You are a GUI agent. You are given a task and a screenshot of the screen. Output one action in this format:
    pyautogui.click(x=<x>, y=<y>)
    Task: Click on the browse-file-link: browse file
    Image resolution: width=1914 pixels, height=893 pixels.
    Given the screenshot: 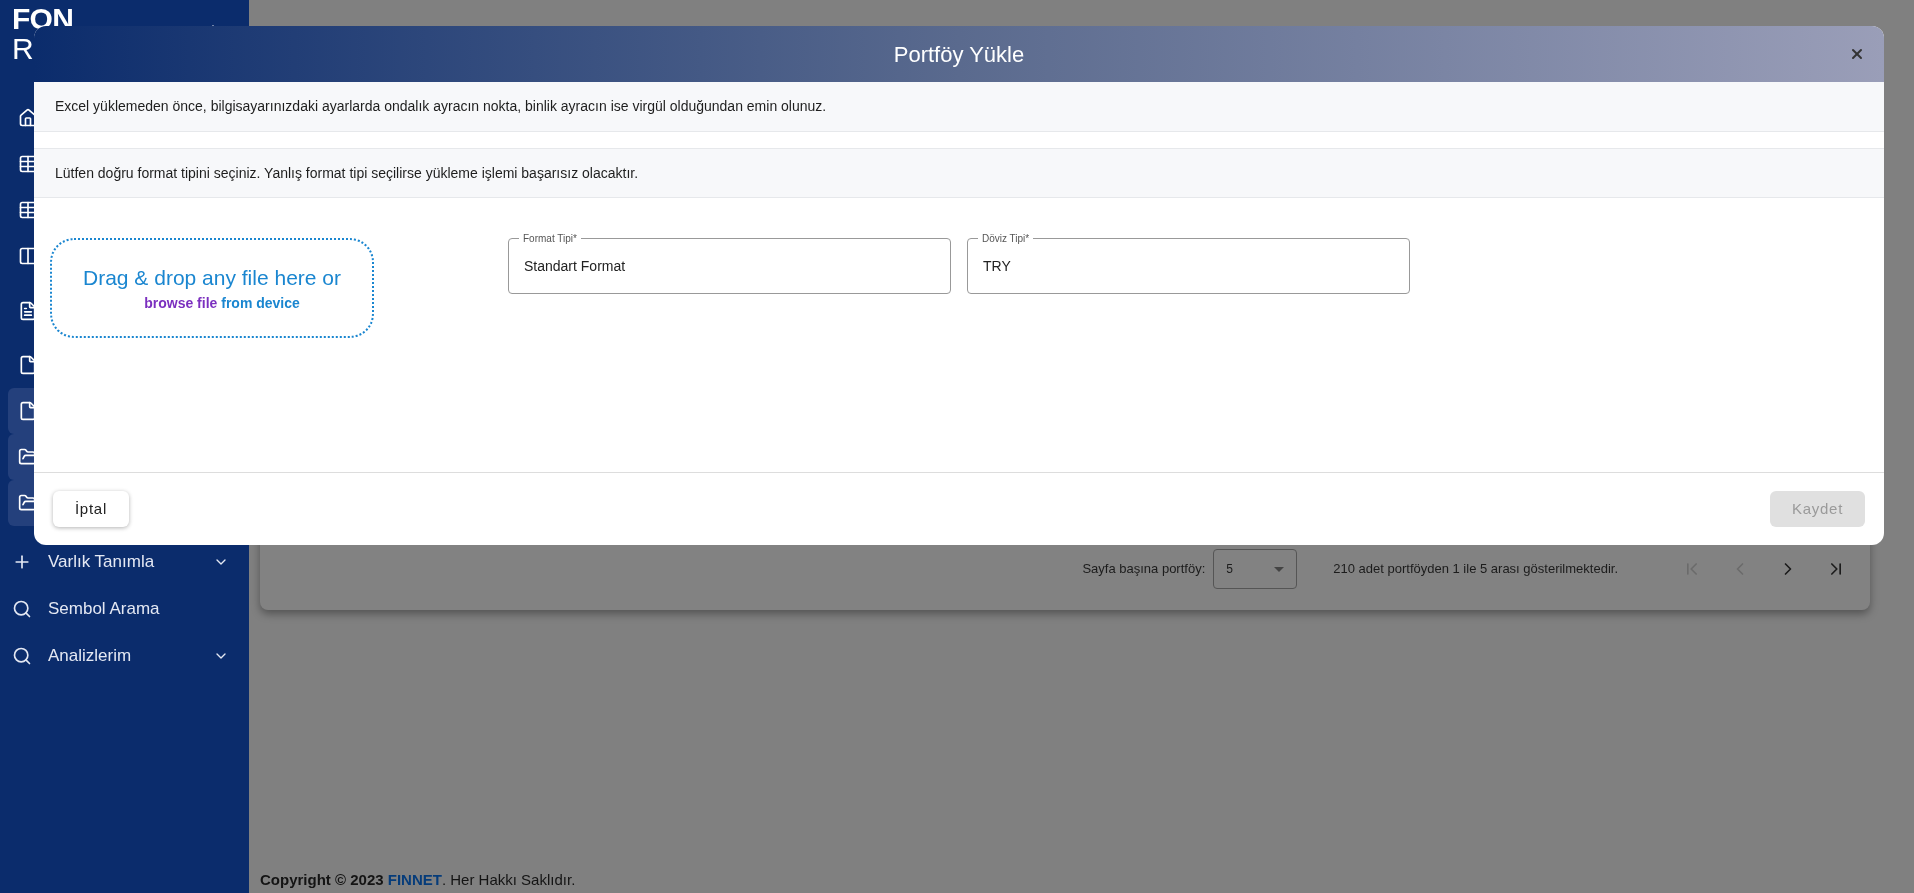 What is the action you would take?
    pyautogui.click(x=181, y=303)
    